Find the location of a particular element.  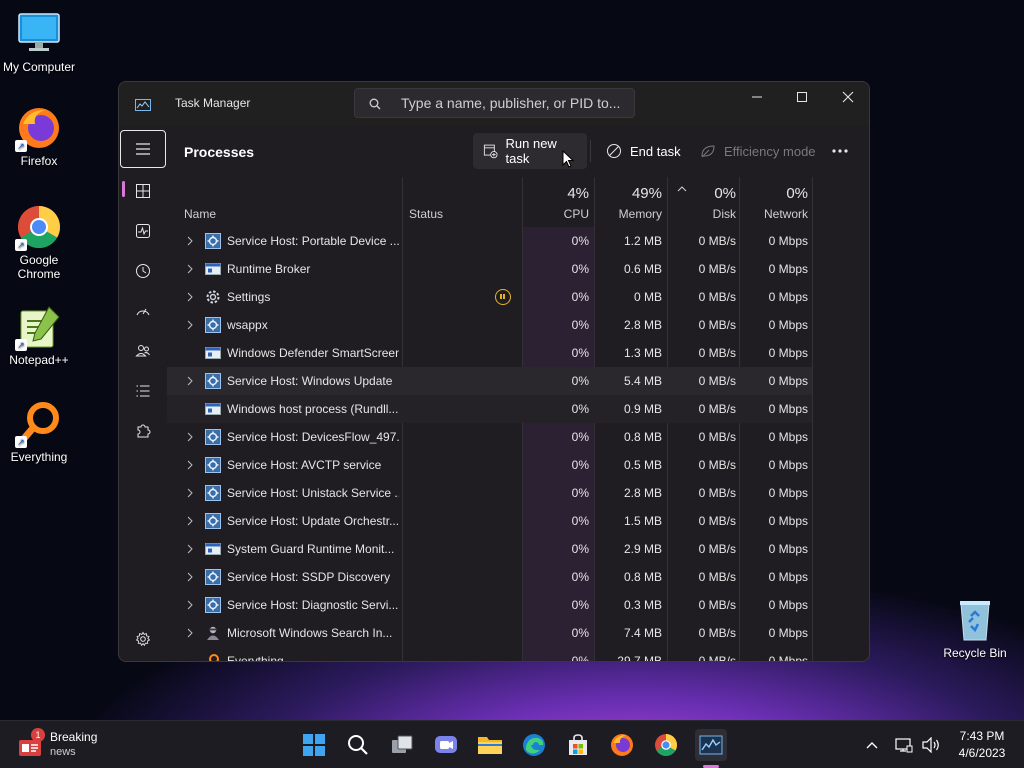

desktop-icon-recycle-bin: Recycle Bin is located at coordinates (975, 628).